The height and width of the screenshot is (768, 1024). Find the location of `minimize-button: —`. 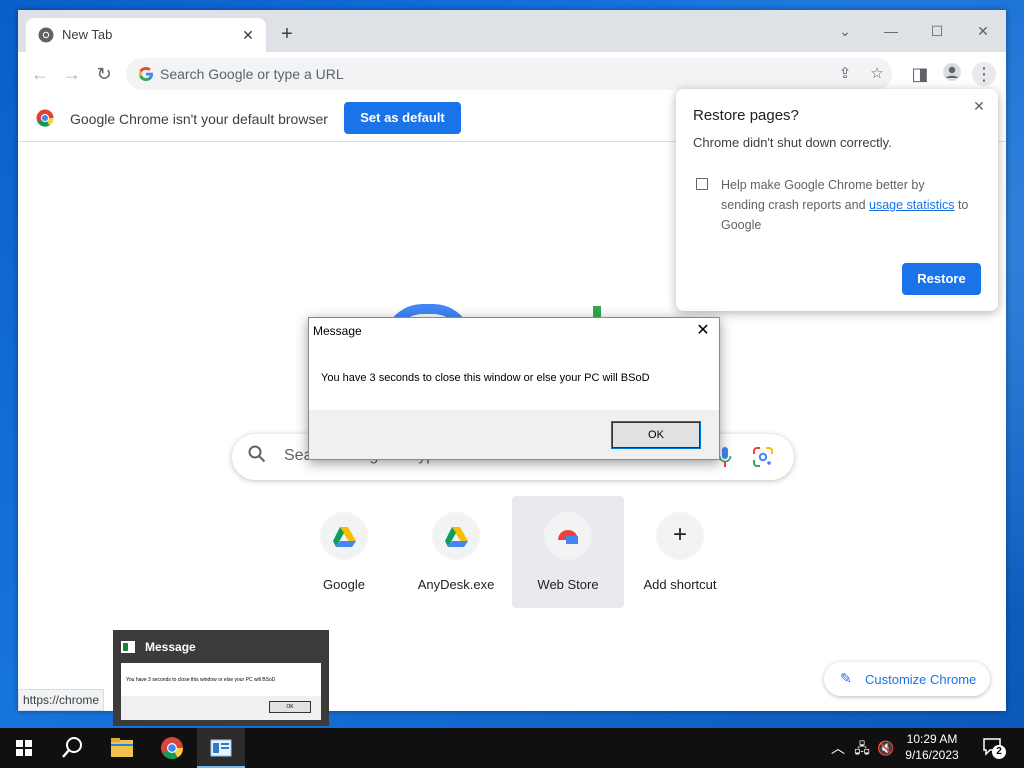

minimize-button: — is located at coordinates (891, 31).